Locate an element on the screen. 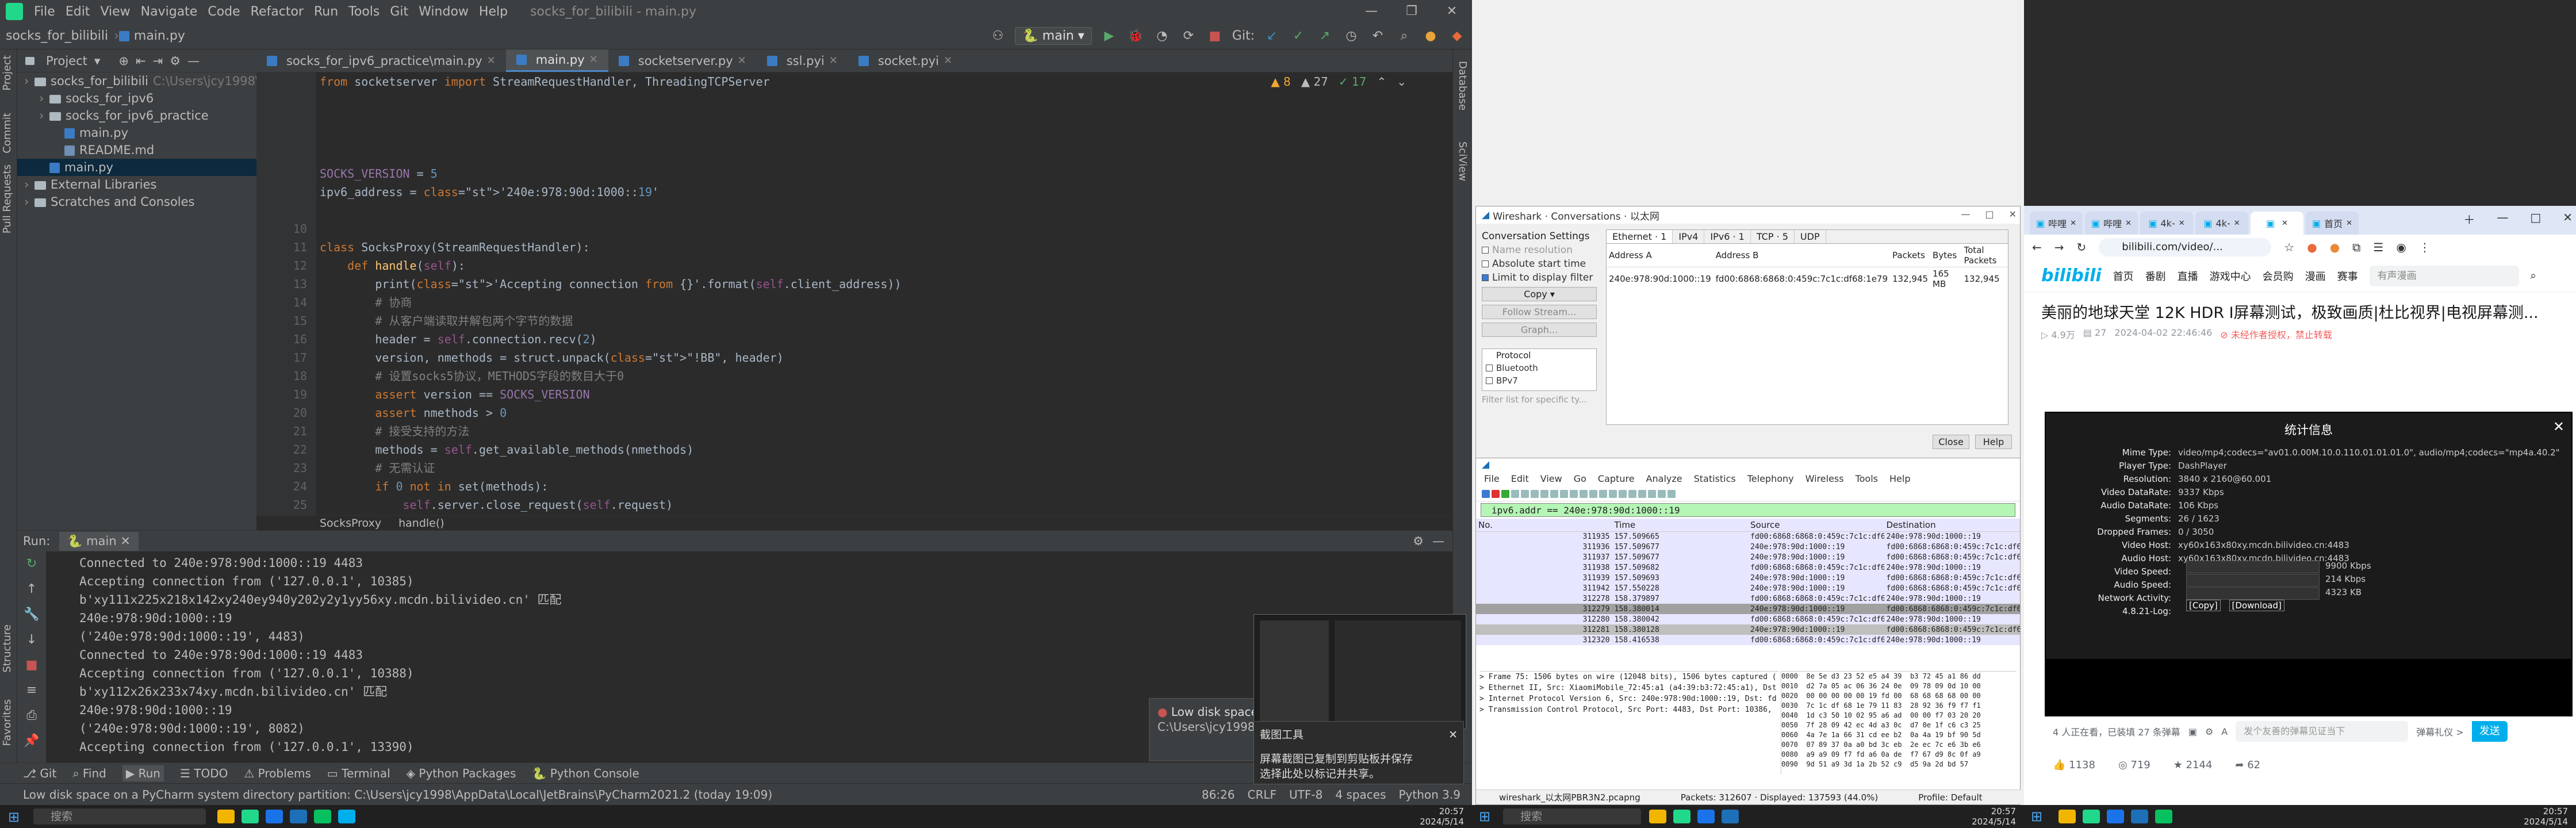 The height and width of the screenshot is (828, 2576). protocol-list: Protocol Bluetooth BPv7 is located at coordinates (1539, 369).